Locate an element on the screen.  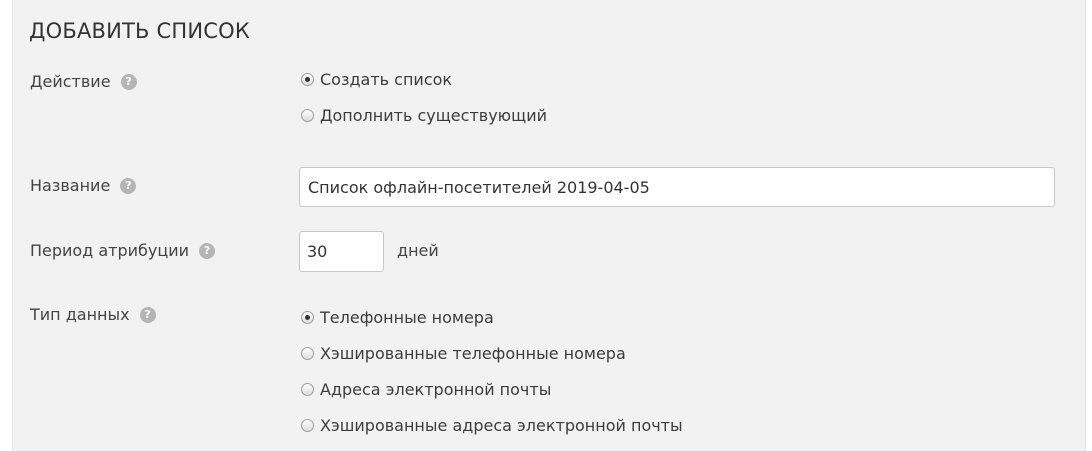
radio-phone-numbers: Телефонные номера is located at coordinates (397, 317).